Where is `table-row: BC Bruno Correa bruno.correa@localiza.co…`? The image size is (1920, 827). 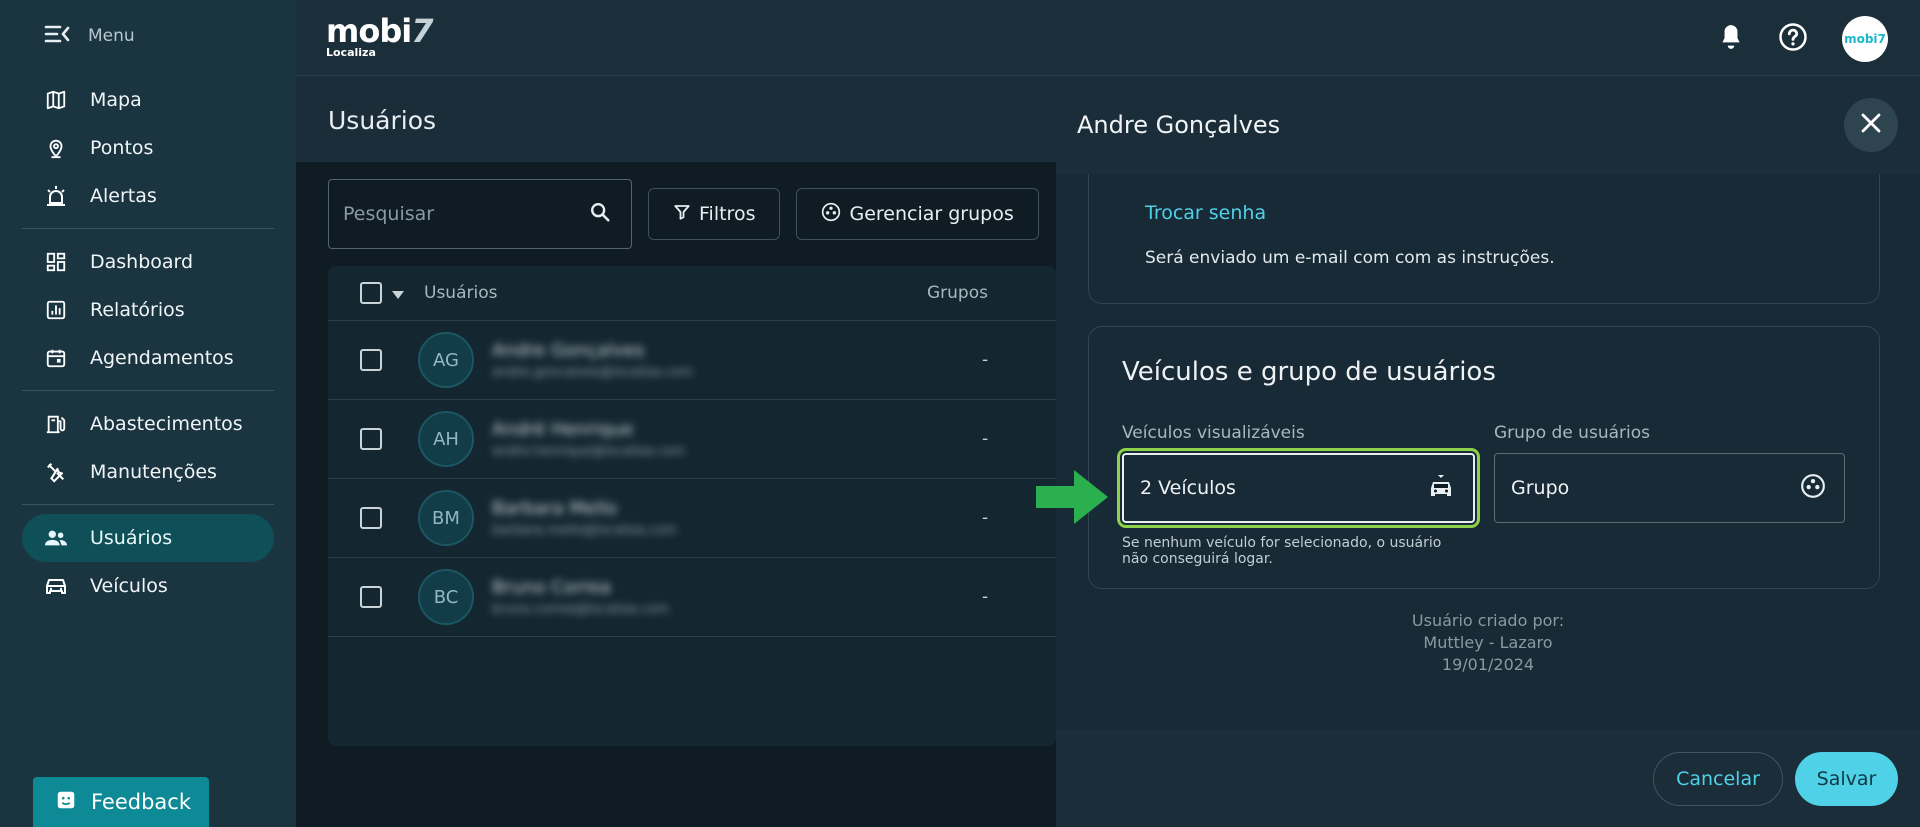 table-row: BC Bruno Correa bruno.correa@localiza.co… is located at coordinates (692, 597).